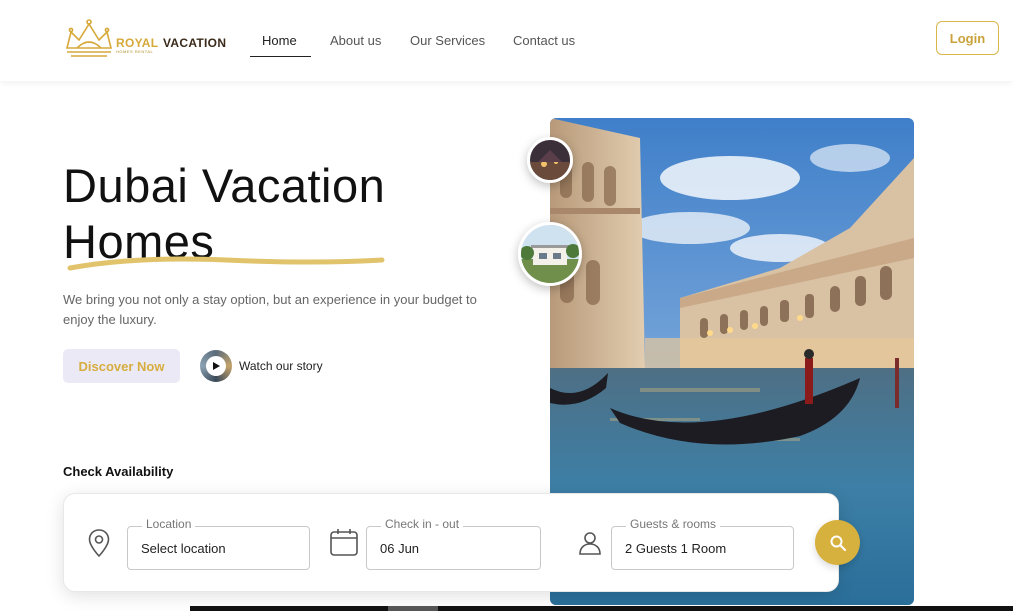  Describe the element at coordinates (550, 160) in the screenshot. I see `thumbnail-night-building` at that location.